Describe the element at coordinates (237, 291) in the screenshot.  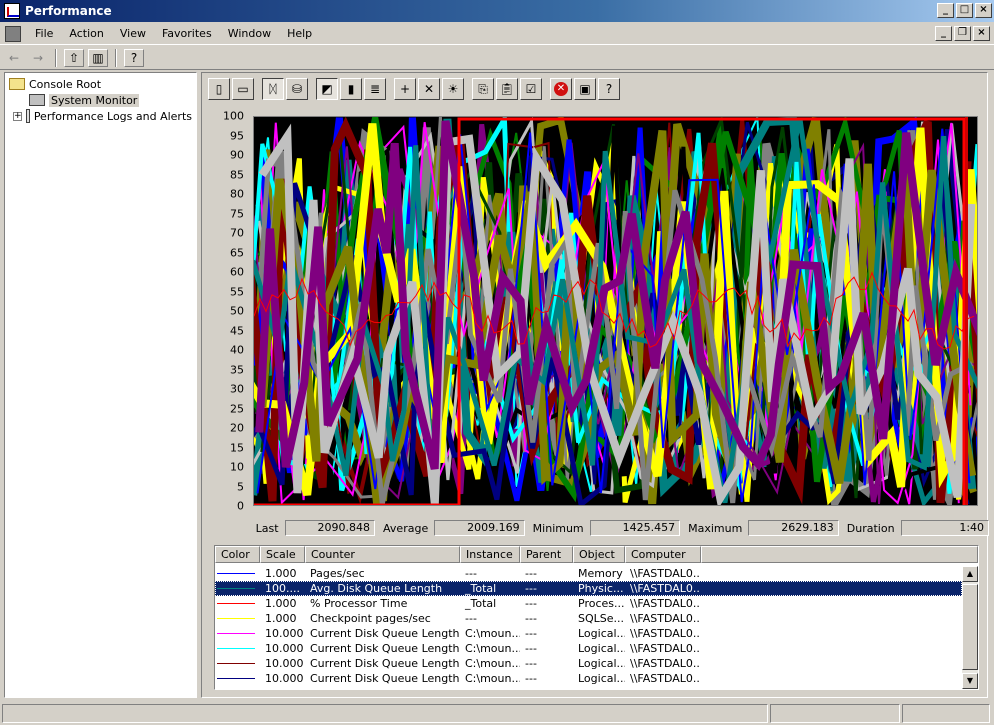
I see `y-tick-label: 55` at that location.